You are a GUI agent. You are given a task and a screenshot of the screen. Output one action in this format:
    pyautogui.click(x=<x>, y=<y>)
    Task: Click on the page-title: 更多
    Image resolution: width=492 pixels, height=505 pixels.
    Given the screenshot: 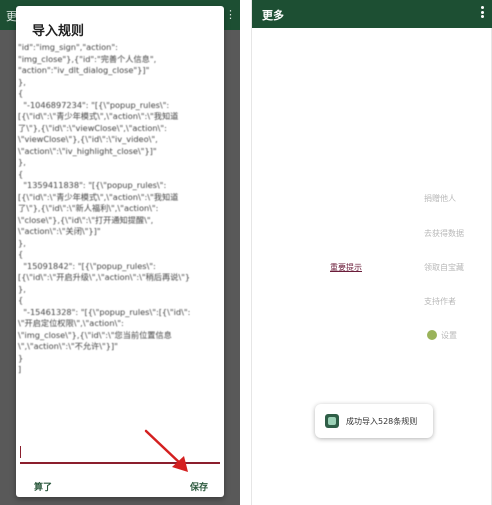 What is the action you would take?
    pyautogui.click(x=273, y=15)
    